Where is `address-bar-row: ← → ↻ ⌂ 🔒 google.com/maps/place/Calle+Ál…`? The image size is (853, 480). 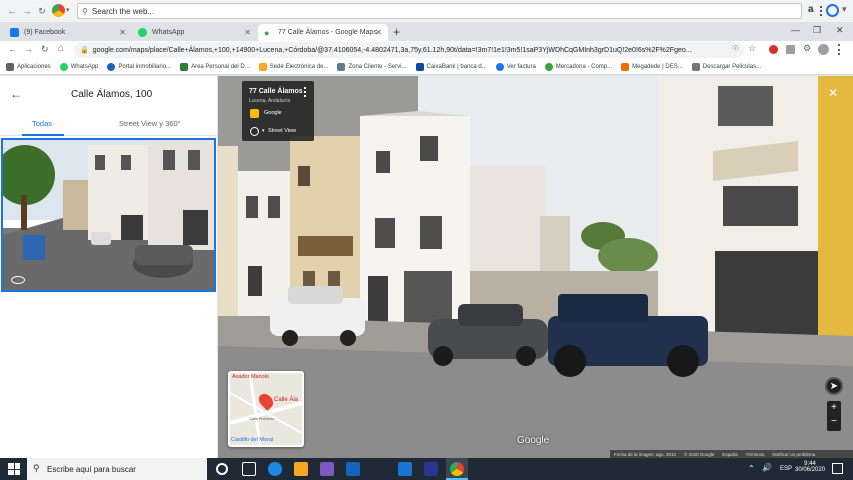
address-bar-row: ← → ↻ ⌂ 🔒 google.com/maps/place/Calle+Ál… is located at coordinates (426, 50).